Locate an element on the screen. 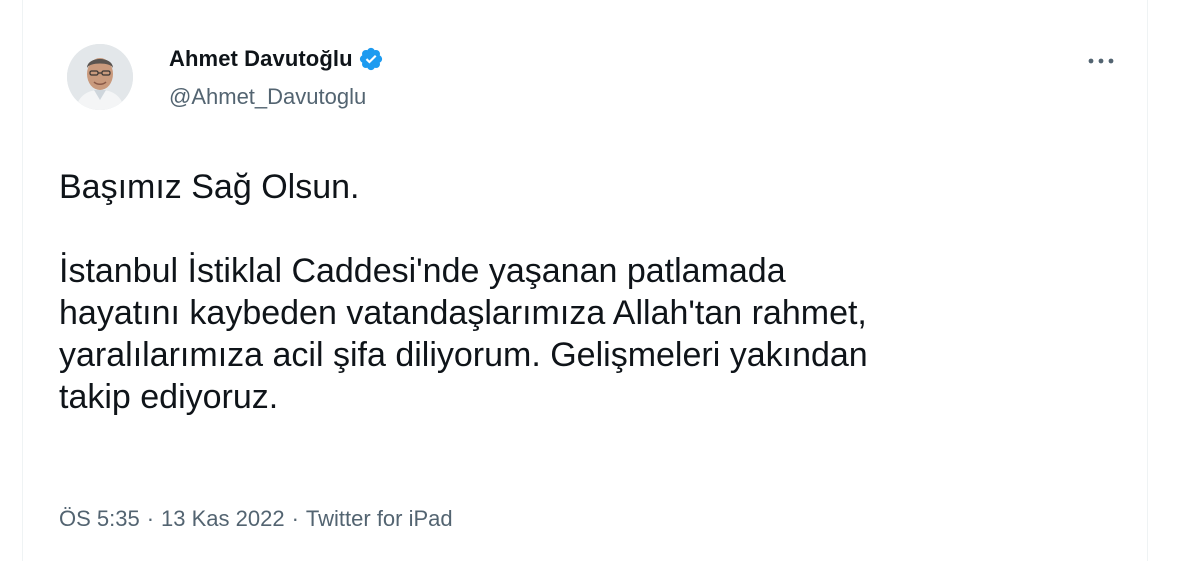 This screenshot has height=561, width=1200. author-name-row: Ahmet Davutoğlu is located at coordinates (276, 59).